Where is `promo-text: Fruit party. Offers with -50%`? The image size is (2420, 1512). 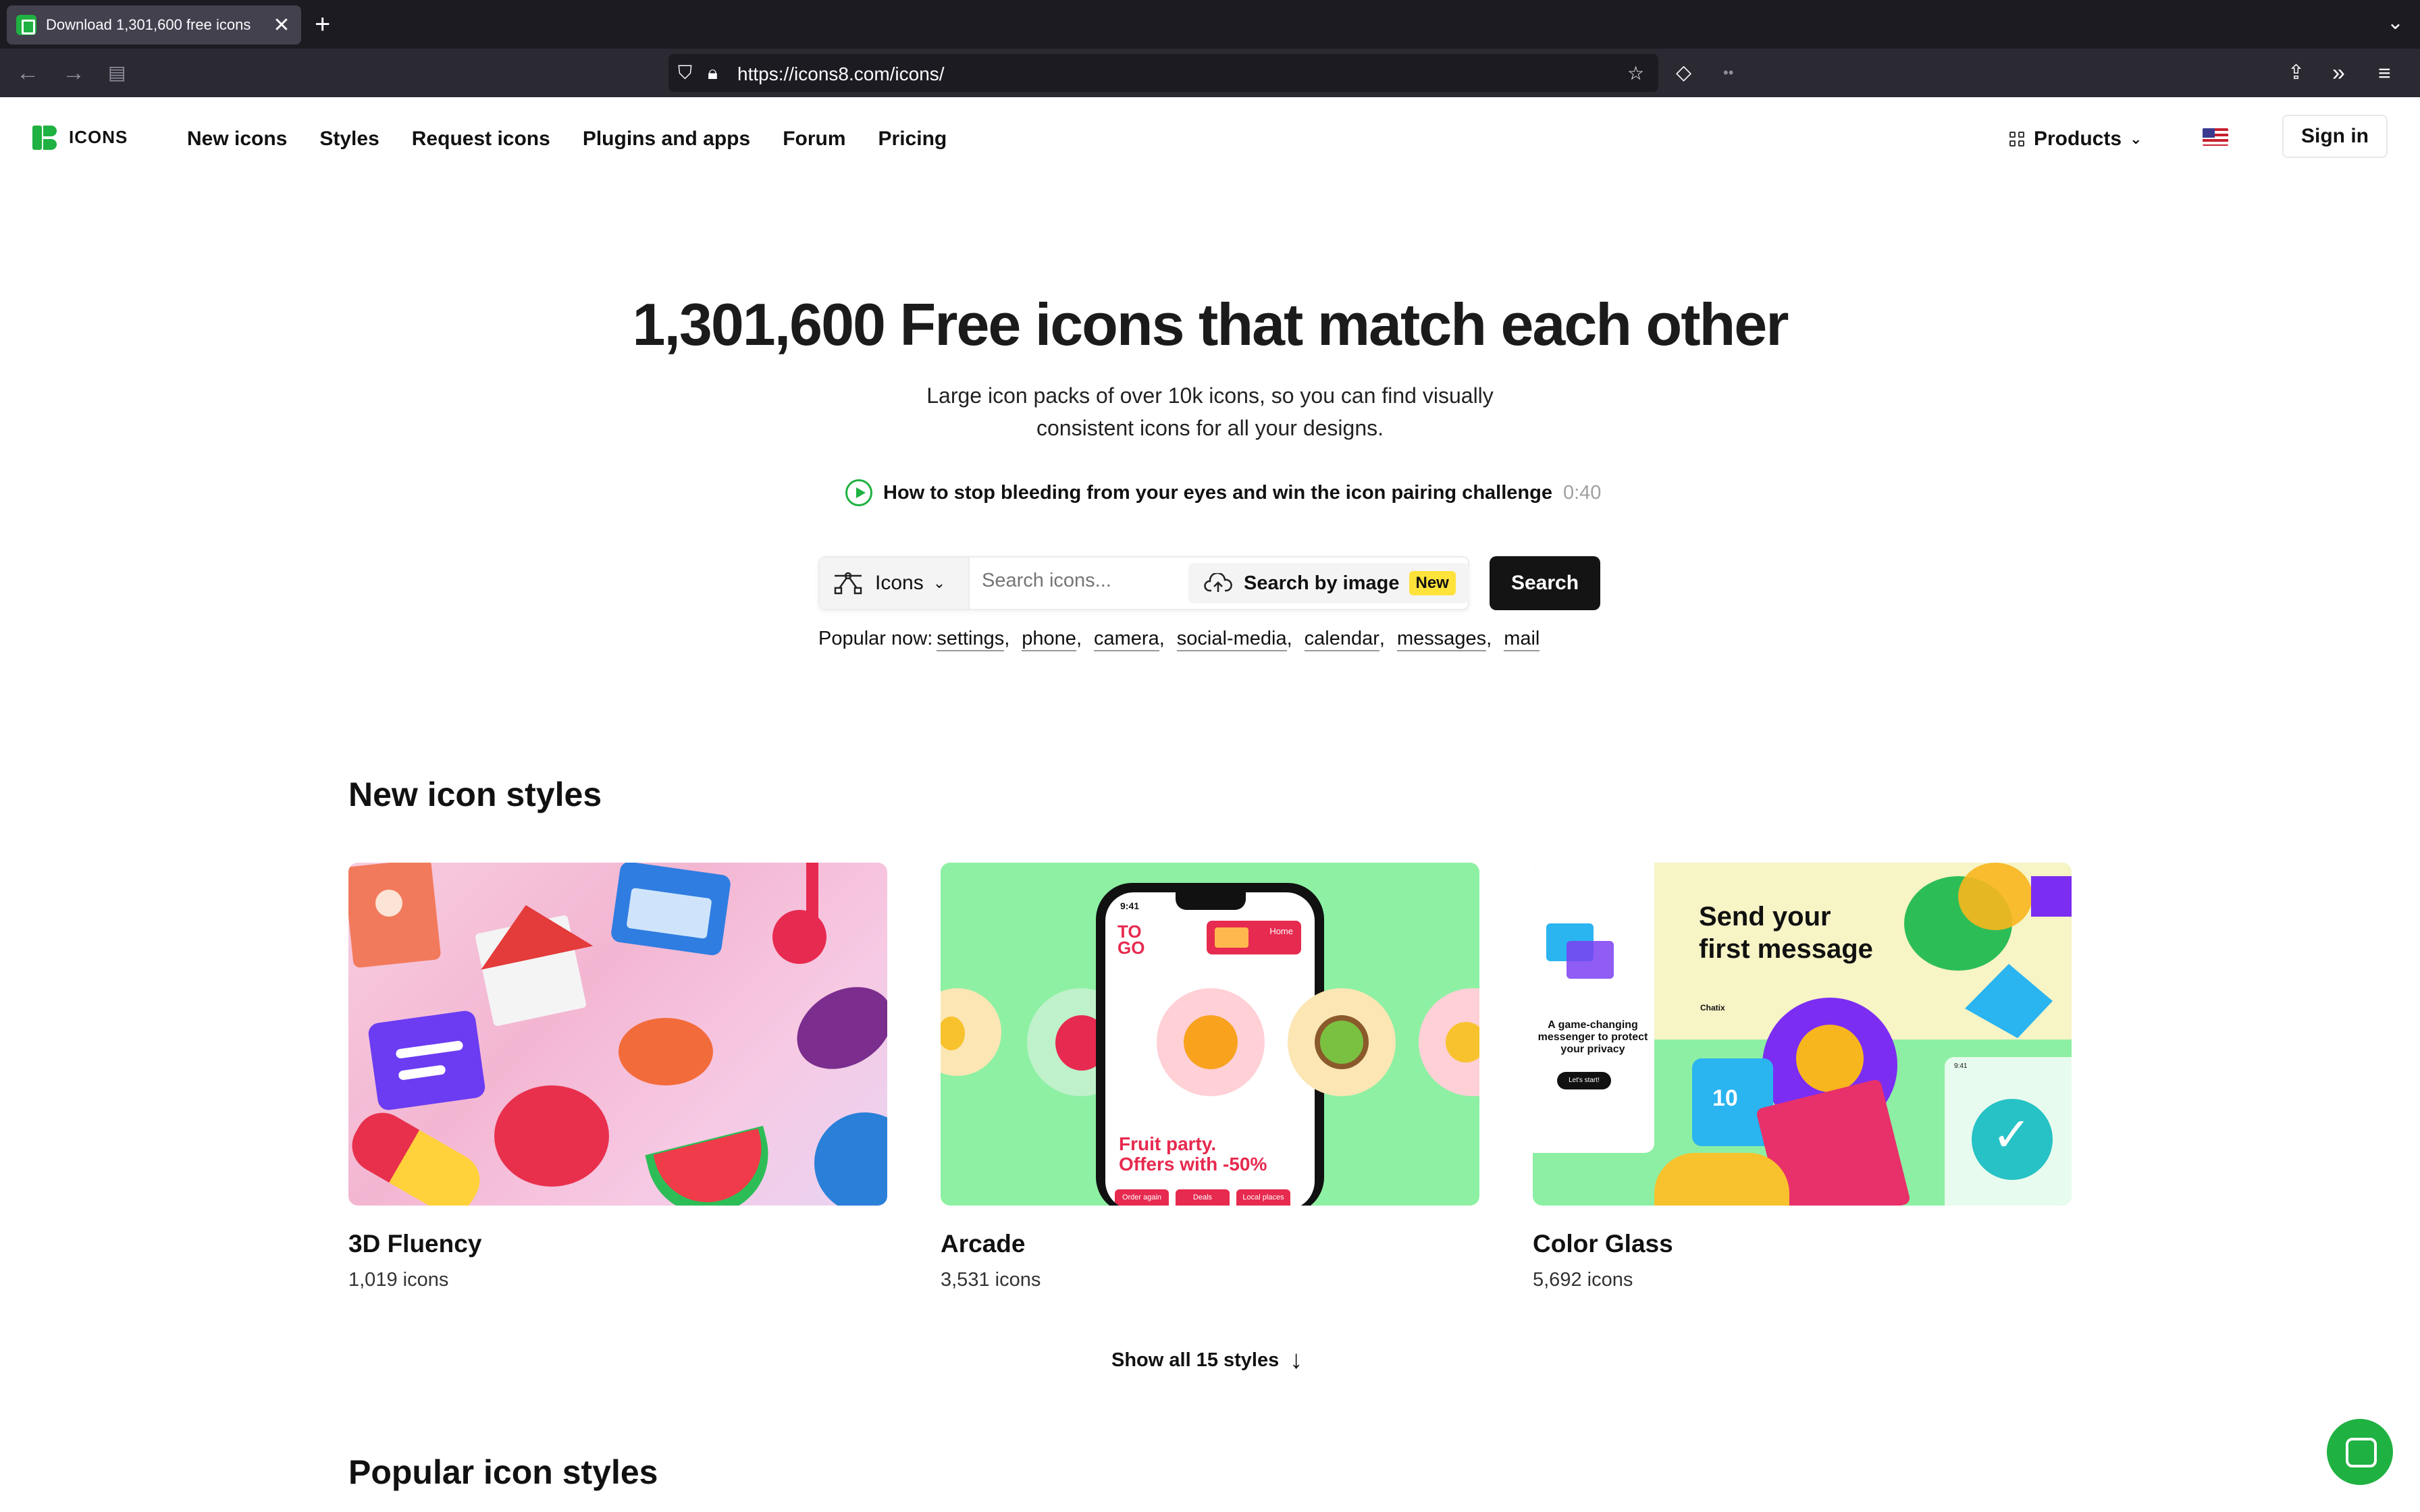
promo-text: Fruit party. Offers with -50% is located at coordinates (1193, 1153).